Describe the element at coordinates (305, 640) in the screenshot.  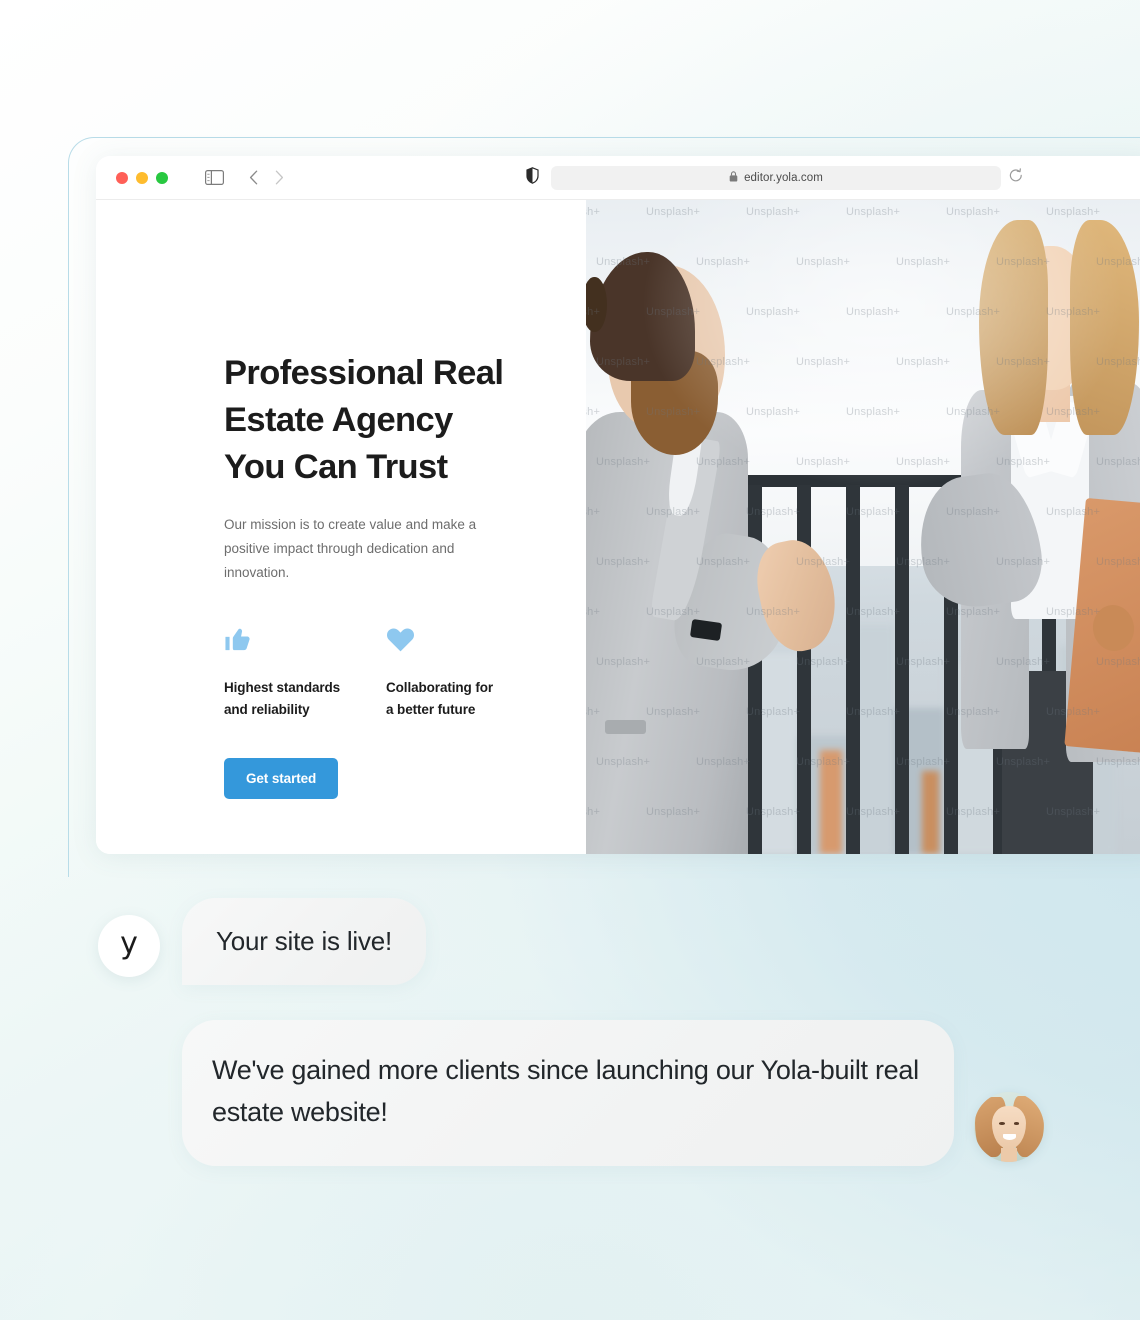
I see `thumbs-up-icon` at that location.